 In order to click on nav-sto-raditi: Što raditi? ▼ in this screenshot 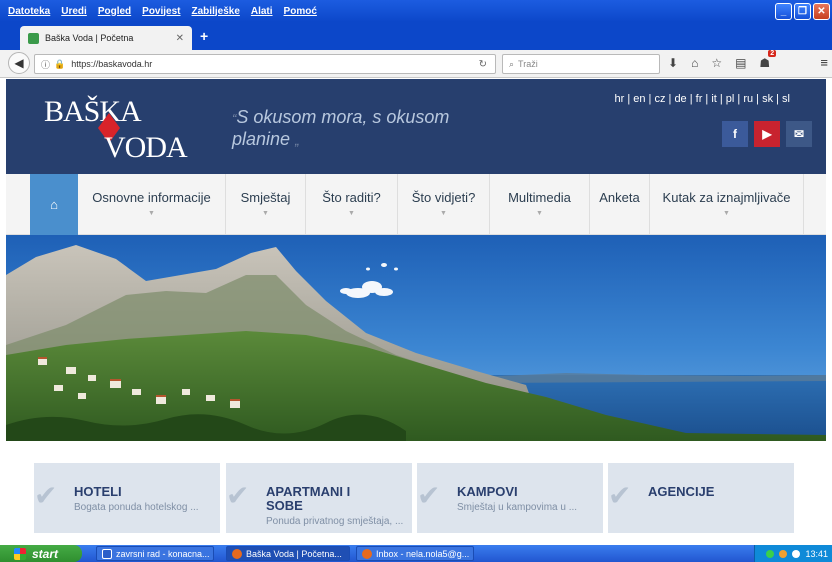, I will do `click(352, 204)`.